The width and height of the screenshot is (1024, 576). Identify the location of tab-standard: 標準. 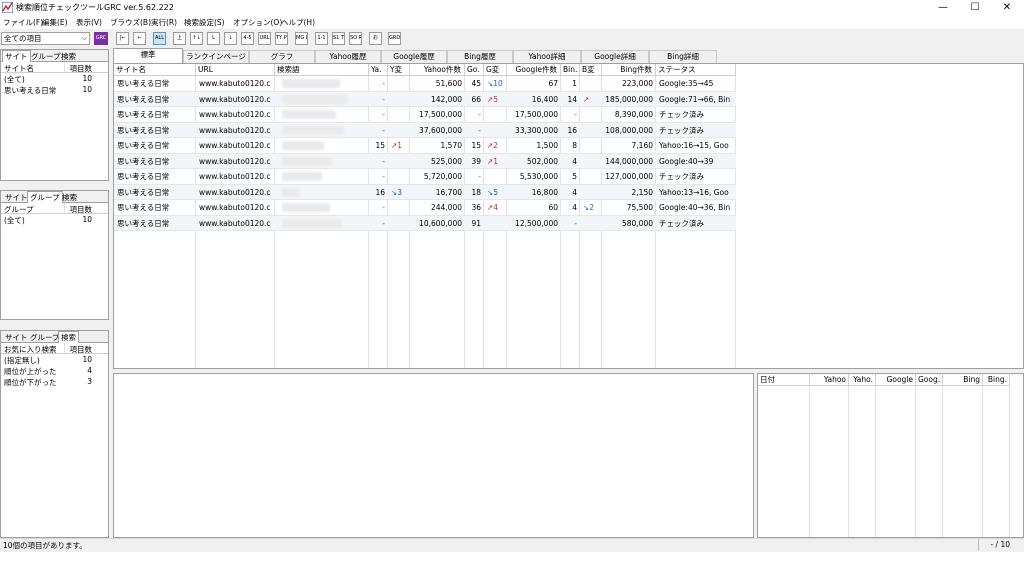
(148, 55).